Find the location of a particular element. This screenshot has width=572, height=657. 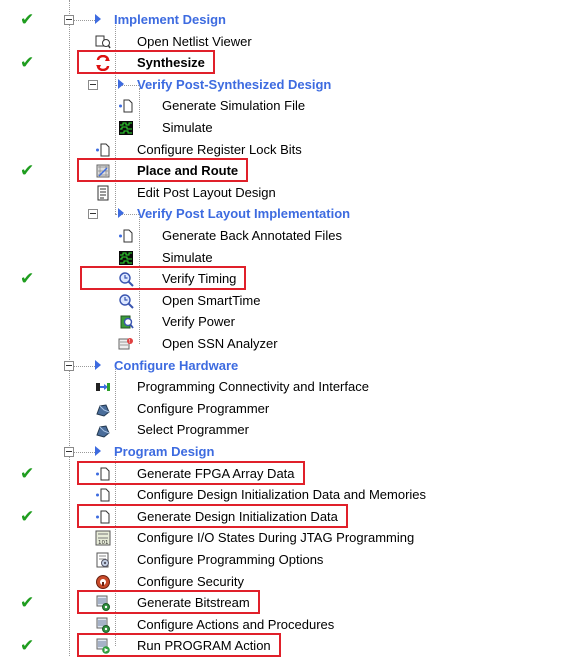

tree-item-programming-connectivity-and-interface: Programming Connectivity and Interface is located at coordinates (286, 387).